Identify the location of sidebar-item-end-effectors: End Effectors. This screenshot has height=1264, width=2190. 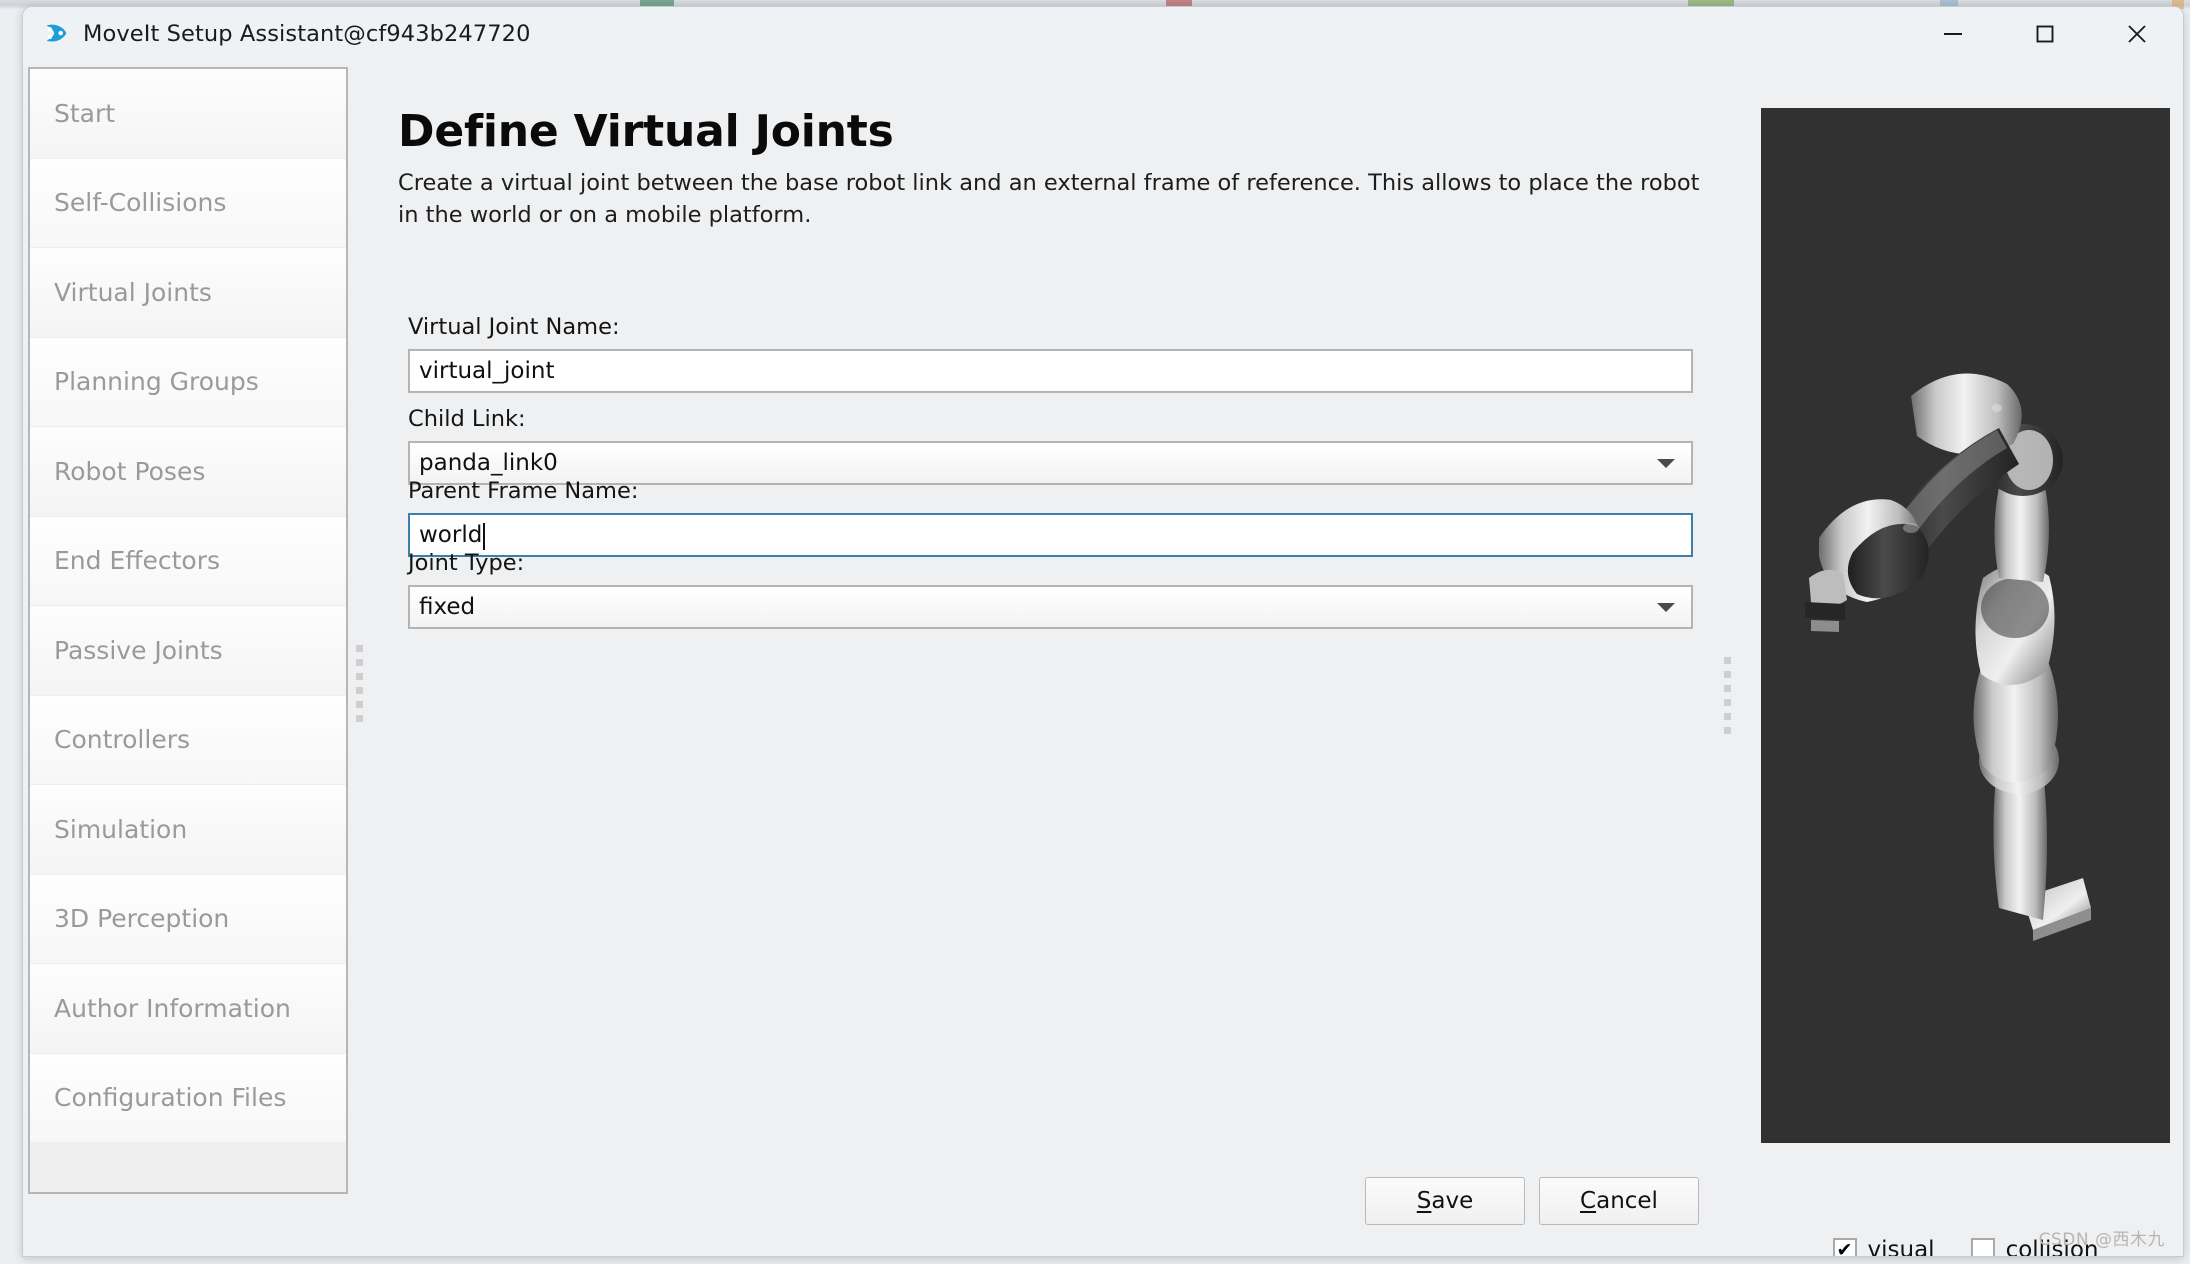
(188, 561).